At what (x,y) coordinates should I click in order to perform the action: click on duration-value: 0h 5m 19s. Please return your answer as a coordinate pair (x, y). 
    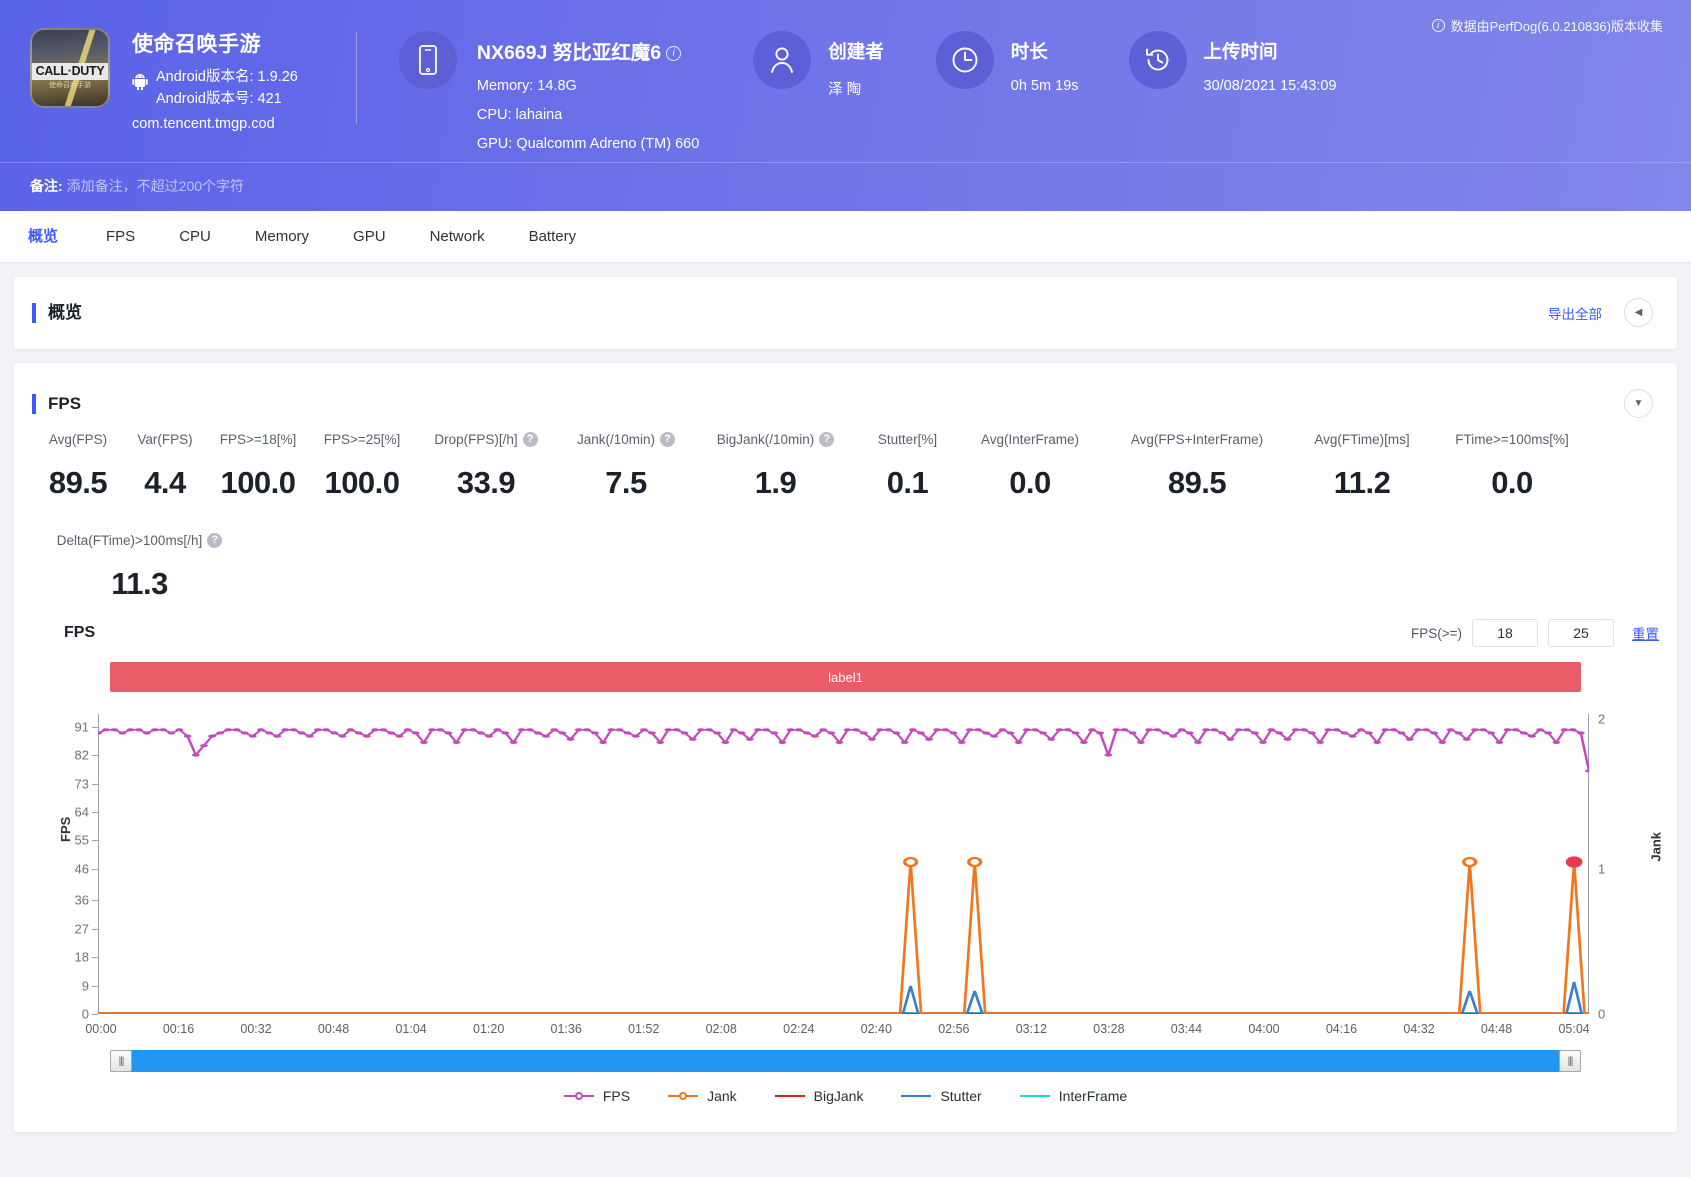
    Looking at the image, I should click on (1044, 86).